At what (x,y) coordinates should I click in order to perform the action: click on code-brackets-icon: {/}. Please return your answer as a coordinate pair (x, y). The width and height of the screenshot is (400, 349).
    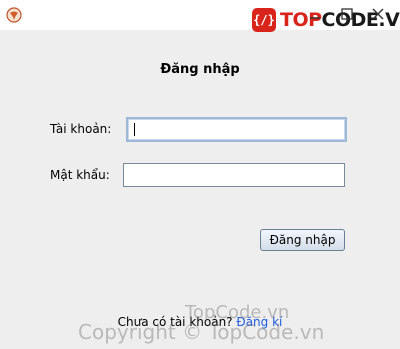
    Looking at the image, I should click on (264, 20).